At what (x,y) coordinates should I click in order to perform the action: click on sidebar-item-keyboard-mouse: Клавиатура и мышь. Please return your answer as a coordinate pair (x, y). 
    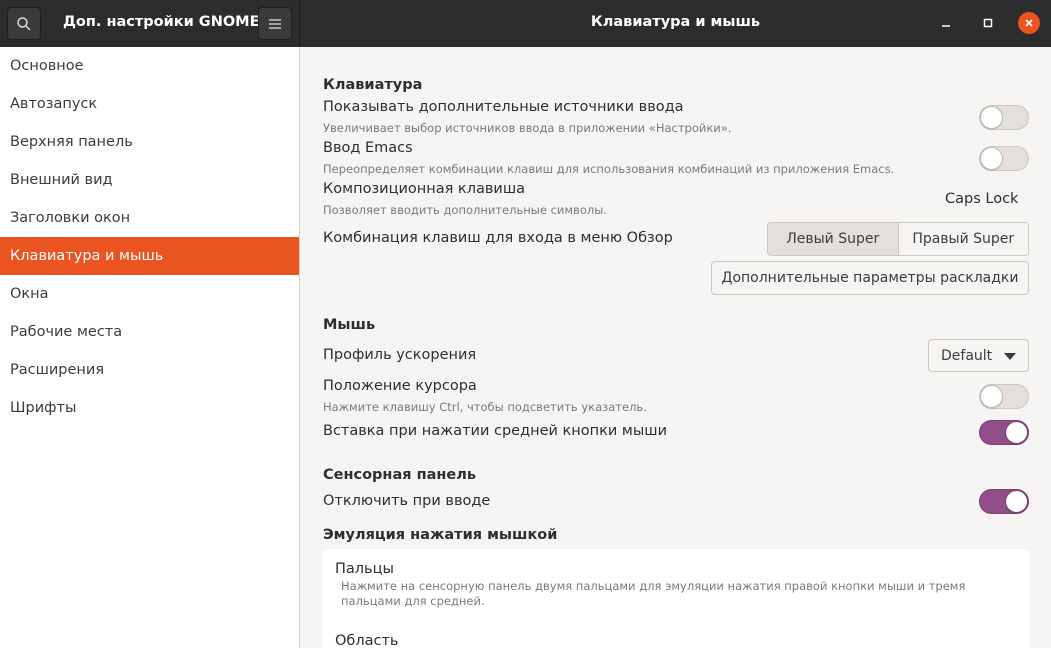
    Looking at the image, I should click on (149, 256).